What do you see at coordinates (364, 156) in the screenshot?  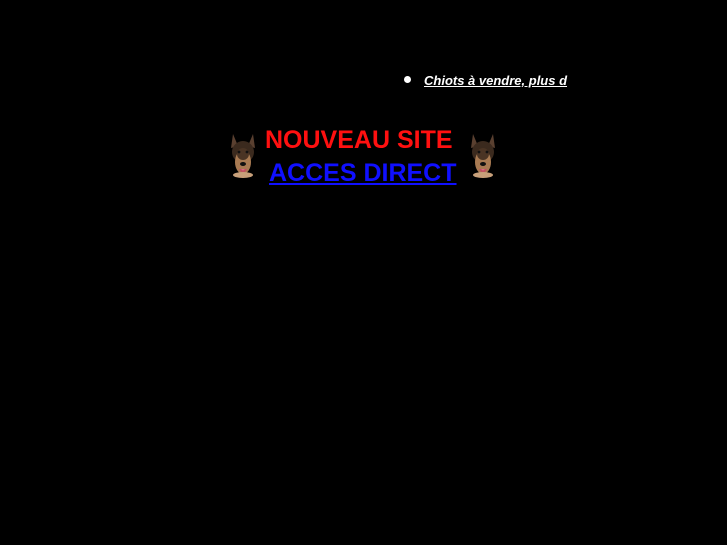 I see `new-site-banner: NOUVEAU SITE ACCES DIRECT` at bounding box center [364, 156].